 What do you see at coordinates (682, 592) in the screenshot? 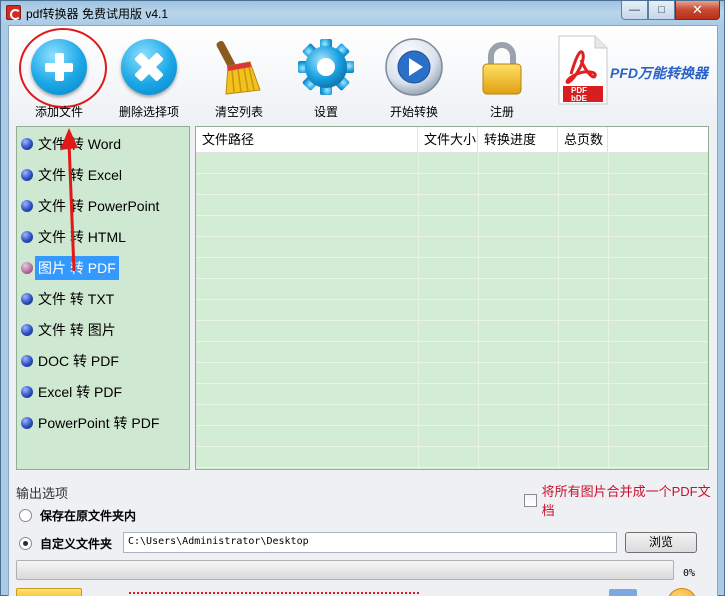
I see `help-icon` at bounding box center [682, 592].